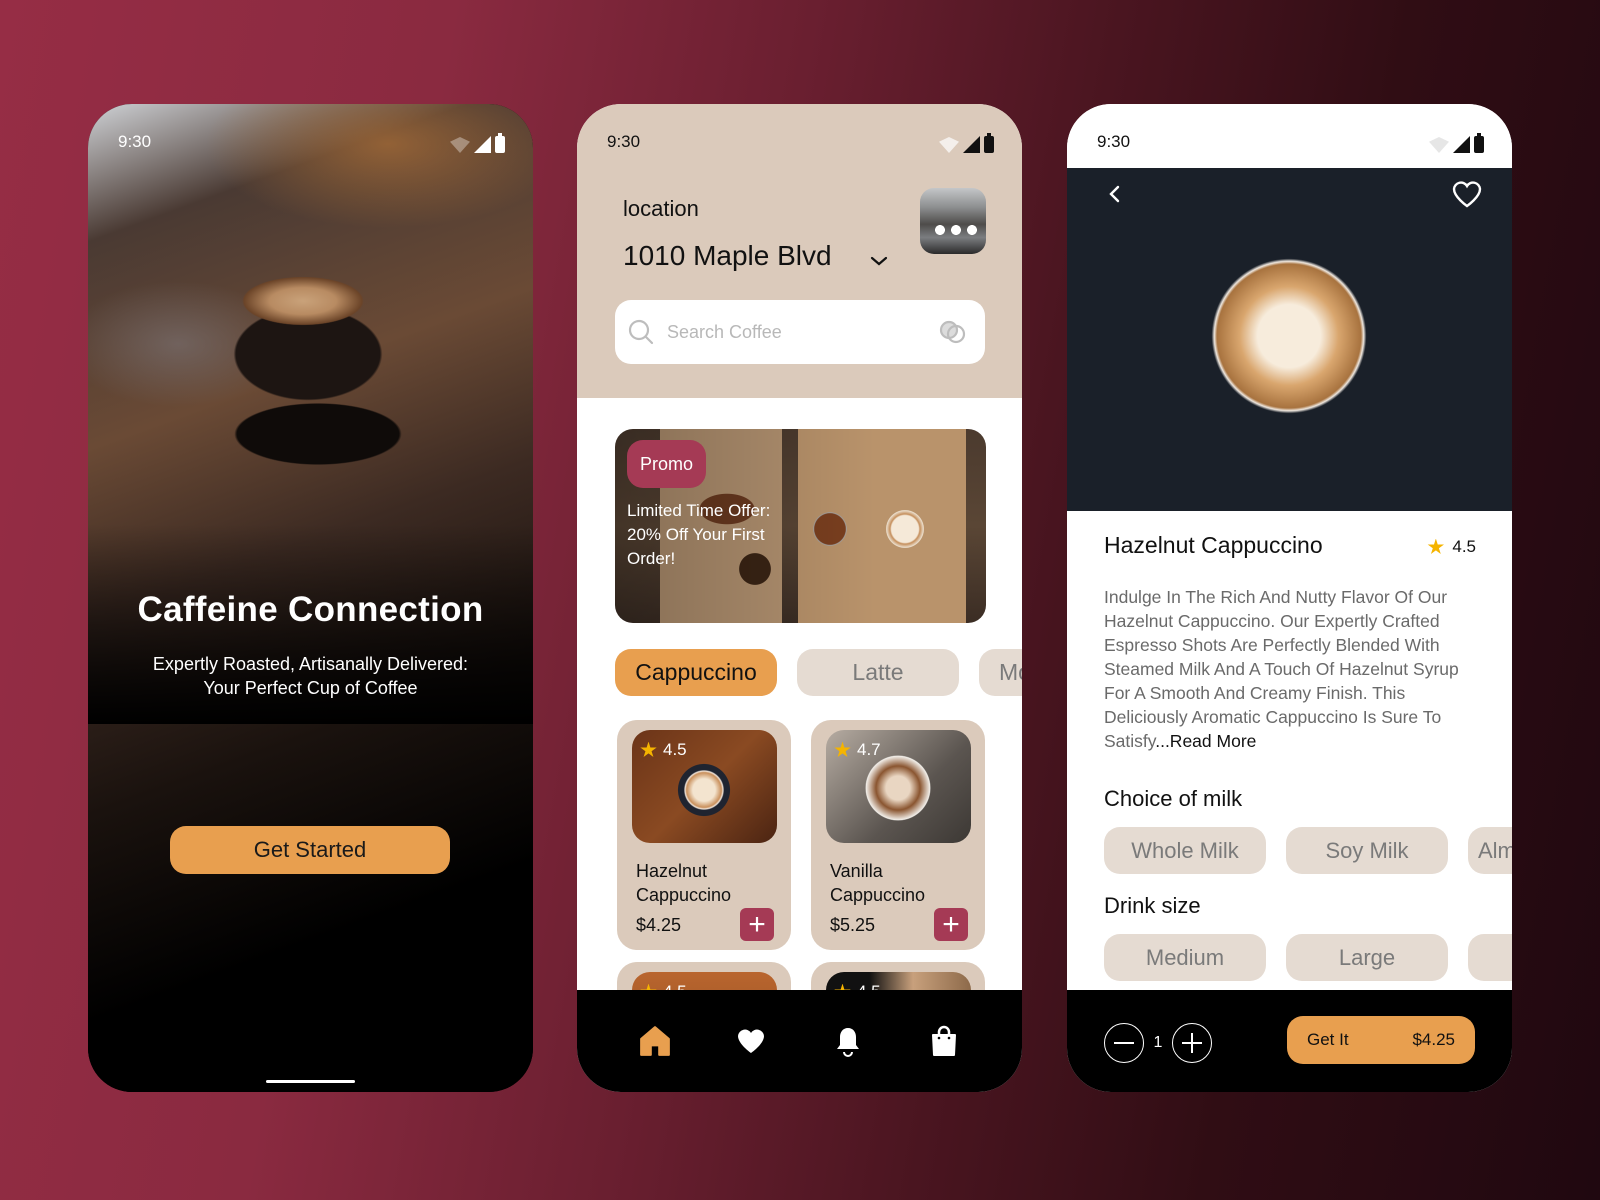  What do you see at coordinates (879, 261) in the screenshot?
I see `chevron-down-icon` at bounding box center [879, 261].